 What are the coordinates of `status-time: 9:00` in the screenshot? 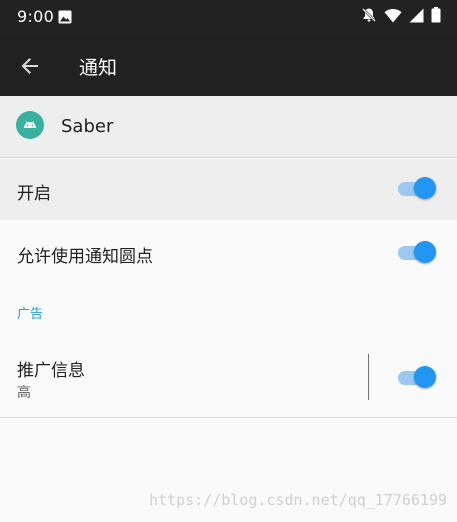 It's located at (36, 16).